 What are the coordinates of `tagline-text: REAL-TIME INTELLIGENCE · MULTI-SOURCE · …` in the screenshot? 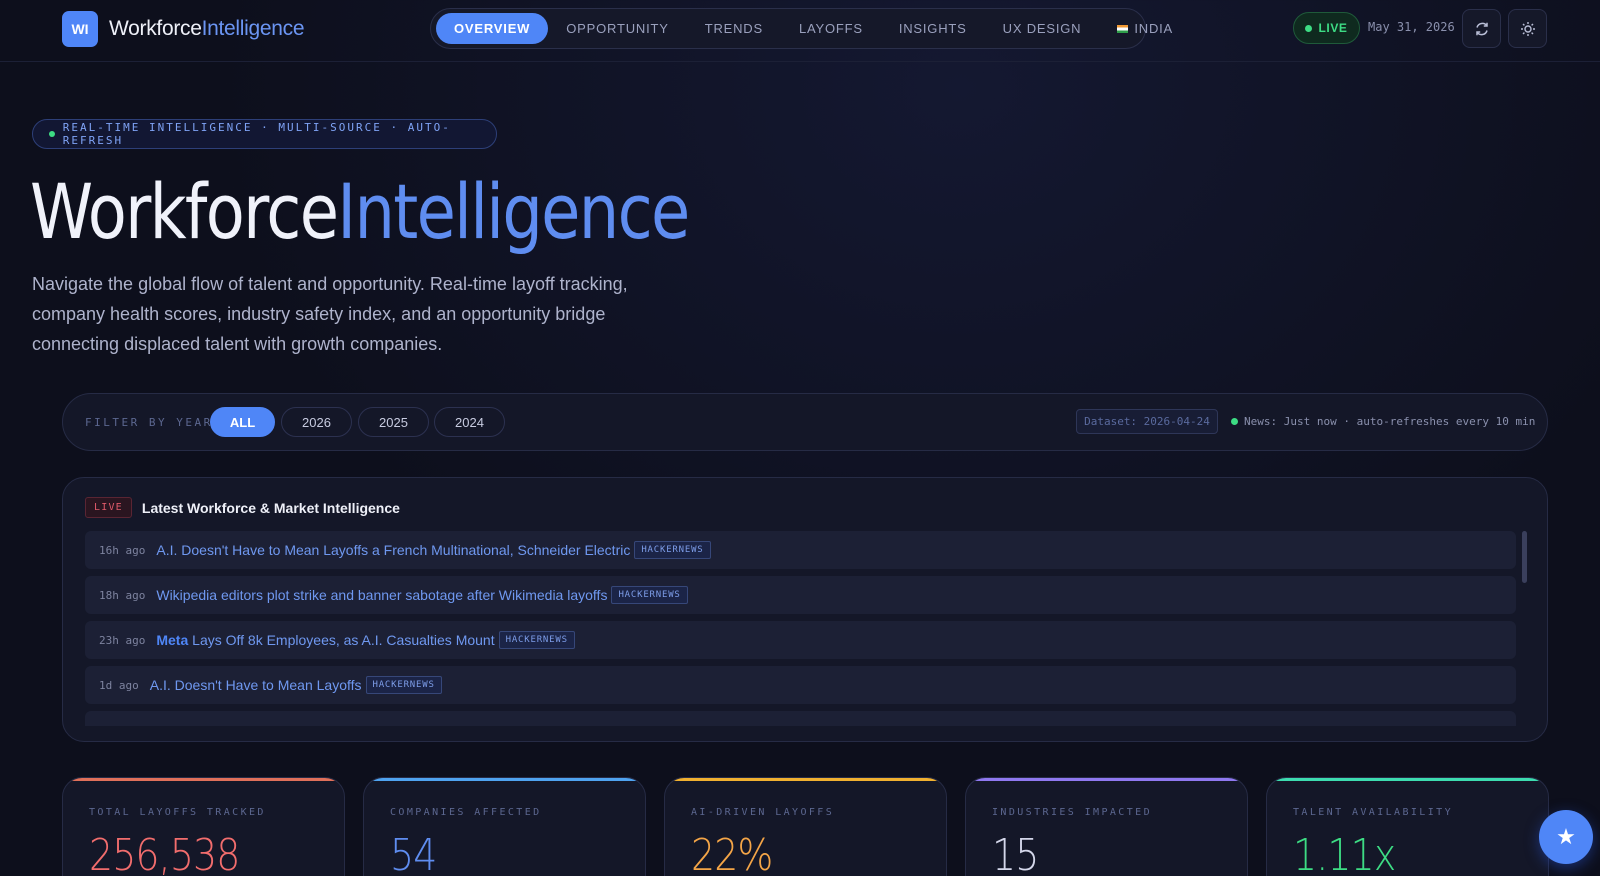 It's located at (256, 134).